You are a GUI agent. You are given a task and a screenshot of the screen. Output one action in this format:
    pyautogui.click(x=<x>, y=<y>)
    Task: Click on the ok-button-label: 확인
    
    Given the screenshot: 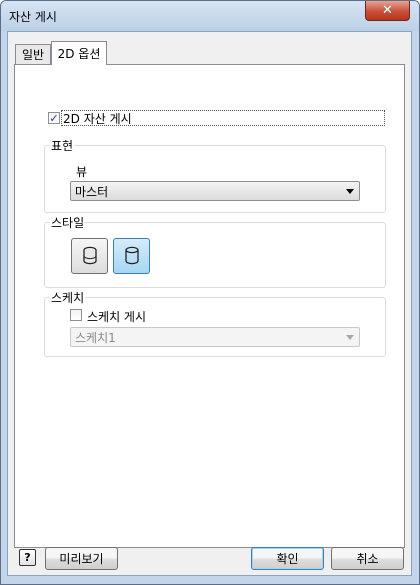 What is the action you would take?
    pyautogui.click(x=287, y=559)
    